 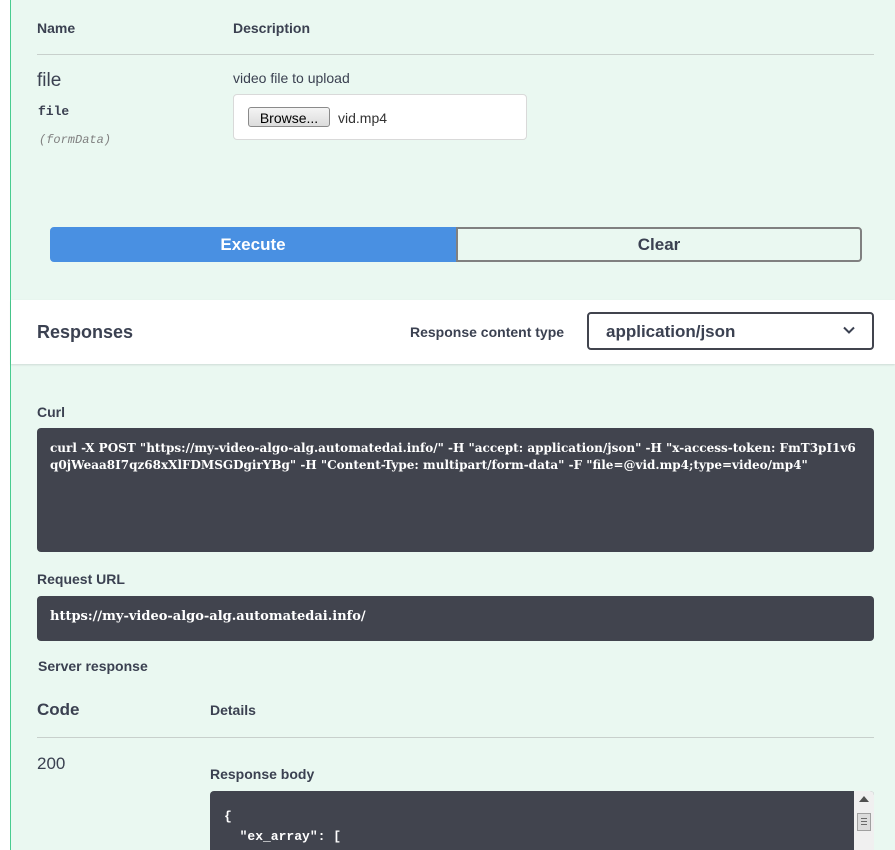 I want to click on param-type: file, so click(x=54, y=111).